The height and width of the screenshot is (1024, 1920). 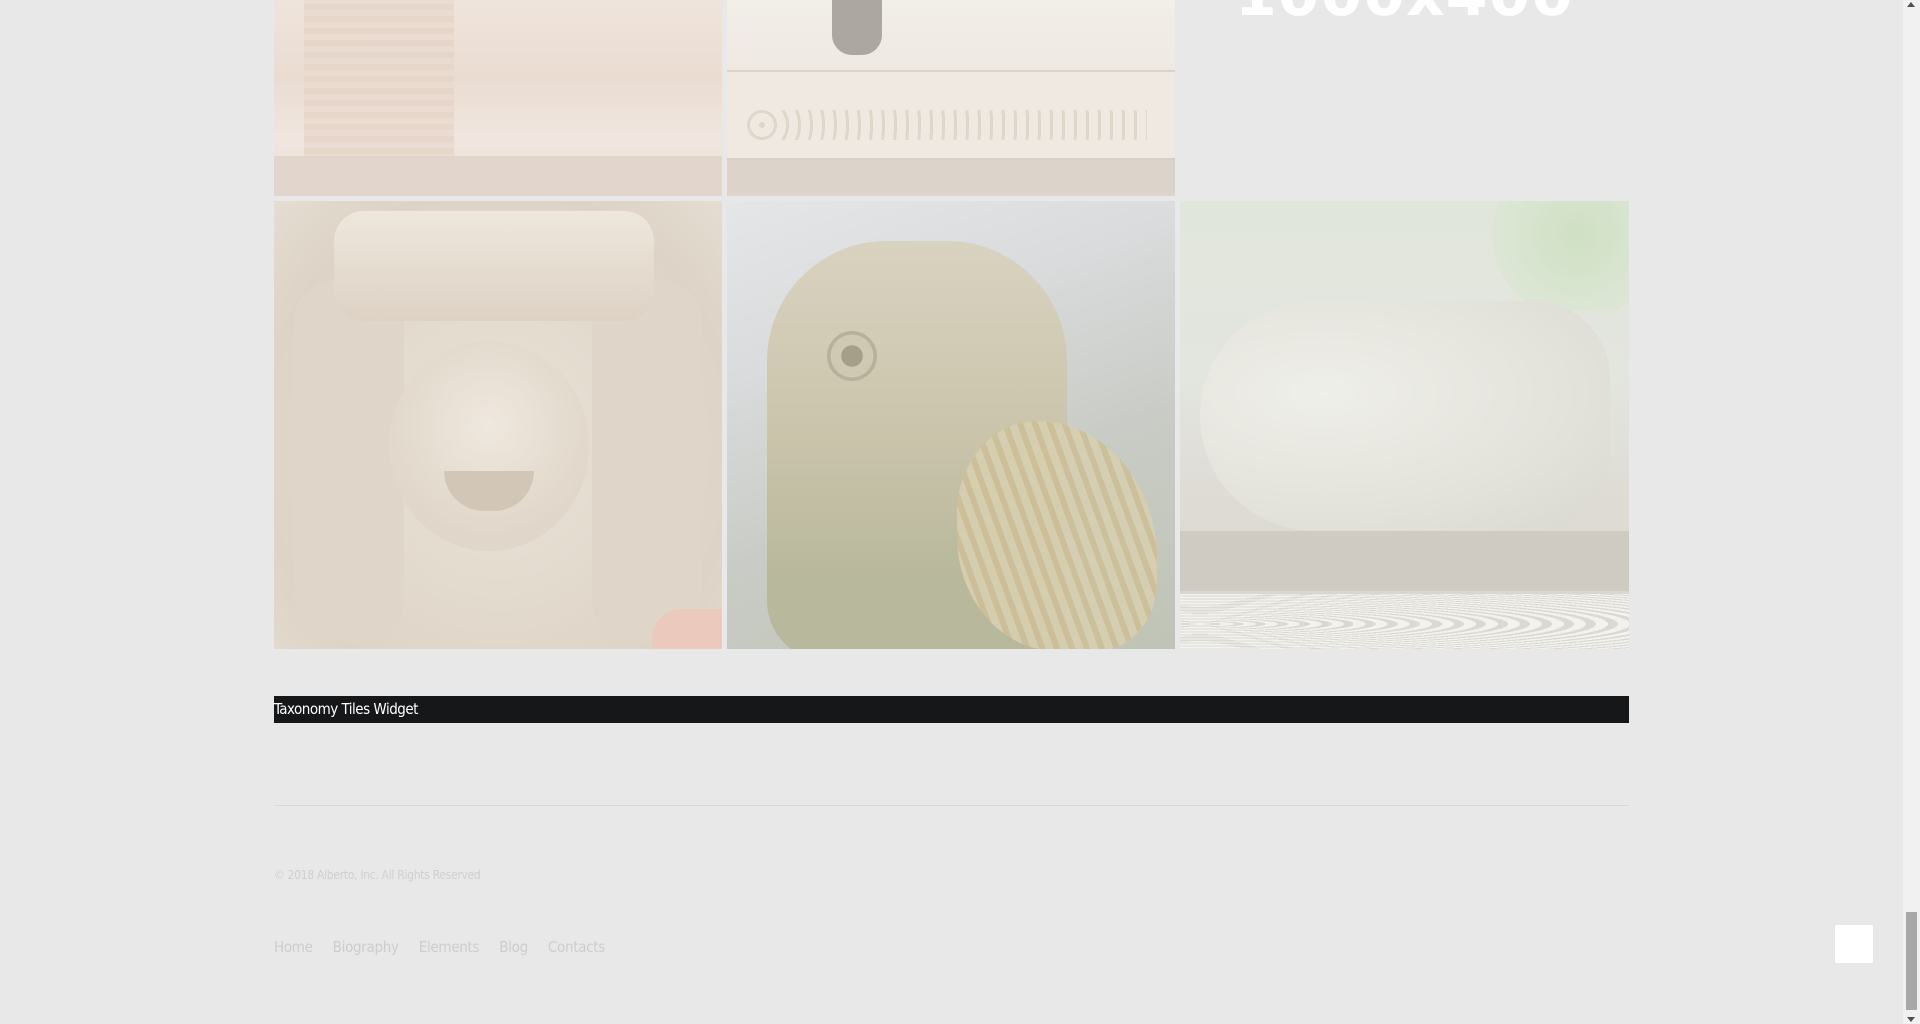 I want to click on scrollbar-thumb, so click(x=1911, y=961).